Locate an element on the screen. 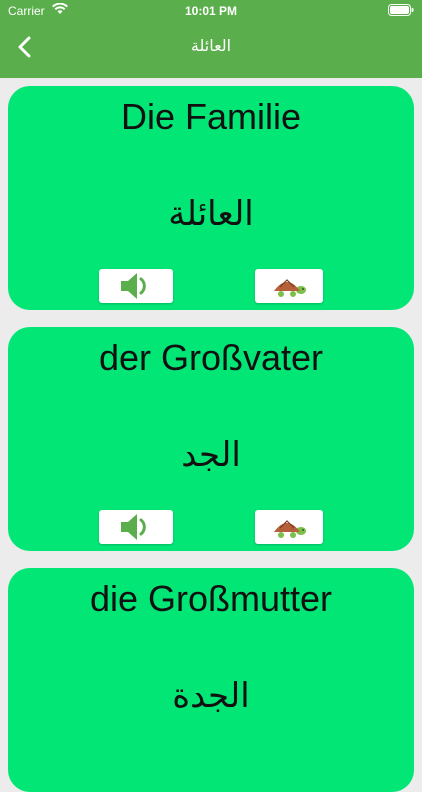 The width and height of the screenshot is (422, 792). page-title: العائلة is located at coordinates (211, 45).